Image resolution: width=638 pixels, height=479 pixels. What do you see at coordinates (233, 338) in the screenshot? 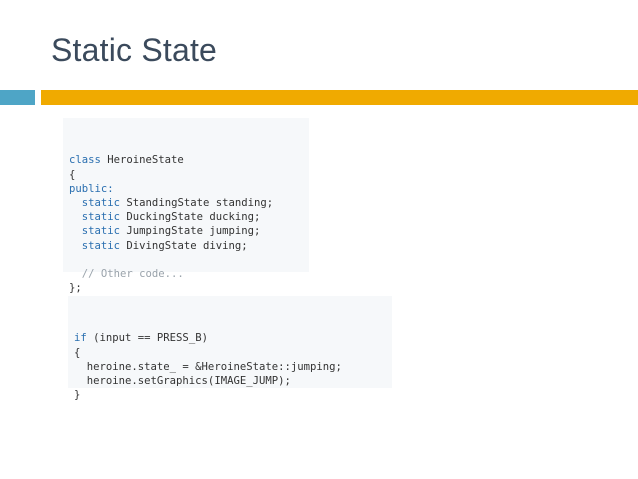
I see `code-line: if (input == PRESS_B)` at bounding box center [233, 338].